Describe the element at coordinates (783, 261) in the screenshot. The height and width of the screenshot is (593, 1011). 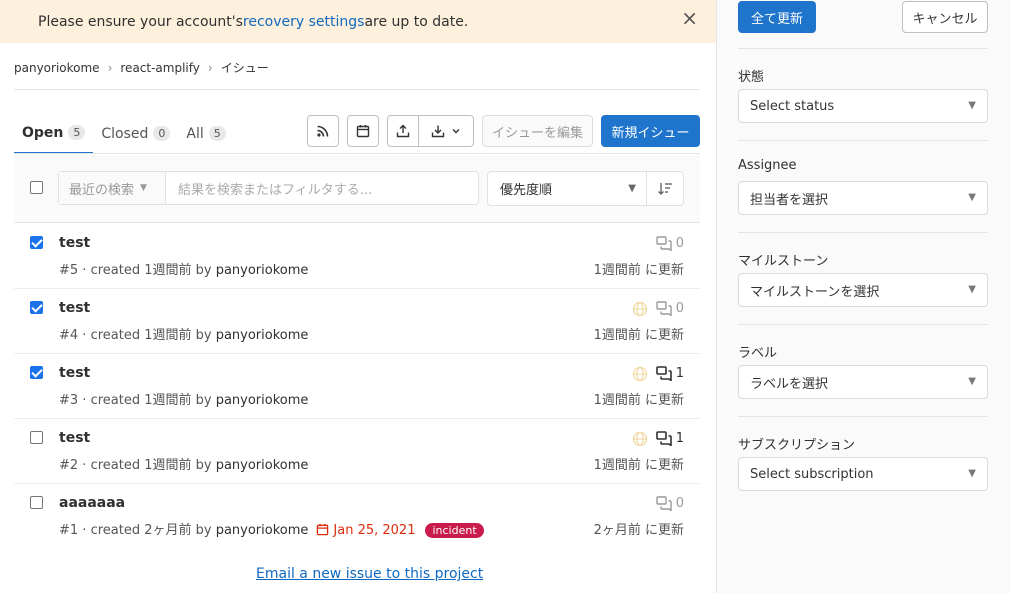
I see `milestone-label: マイルストーン` at that location.